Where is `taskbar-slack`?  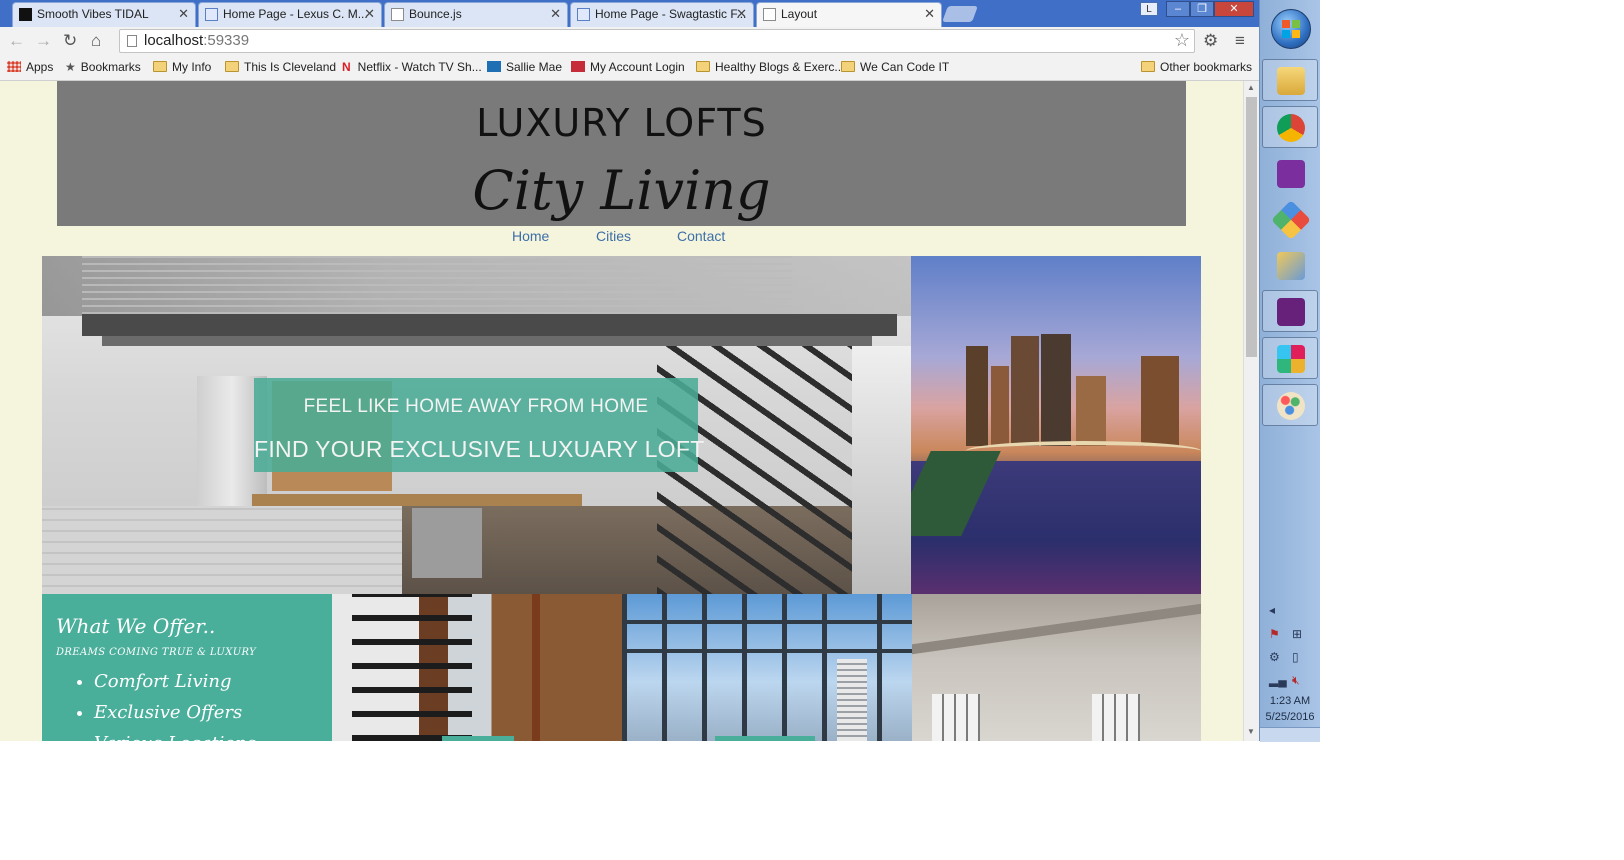
taskbar-slack is located at coordinates (1290, 358).